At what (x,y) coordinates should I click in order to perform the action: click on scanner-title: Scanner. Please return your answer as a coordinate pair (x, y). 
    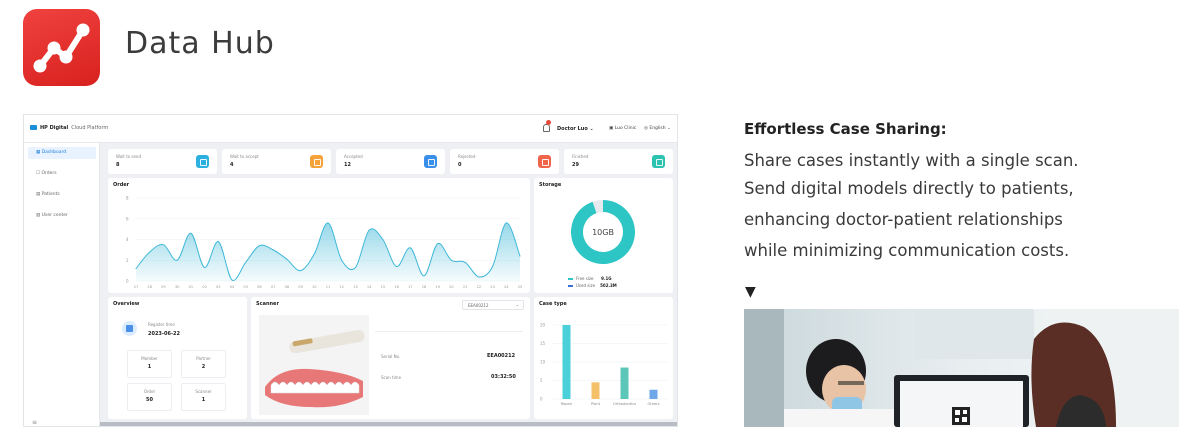
    Looking at the image, I should click on (267, 304).